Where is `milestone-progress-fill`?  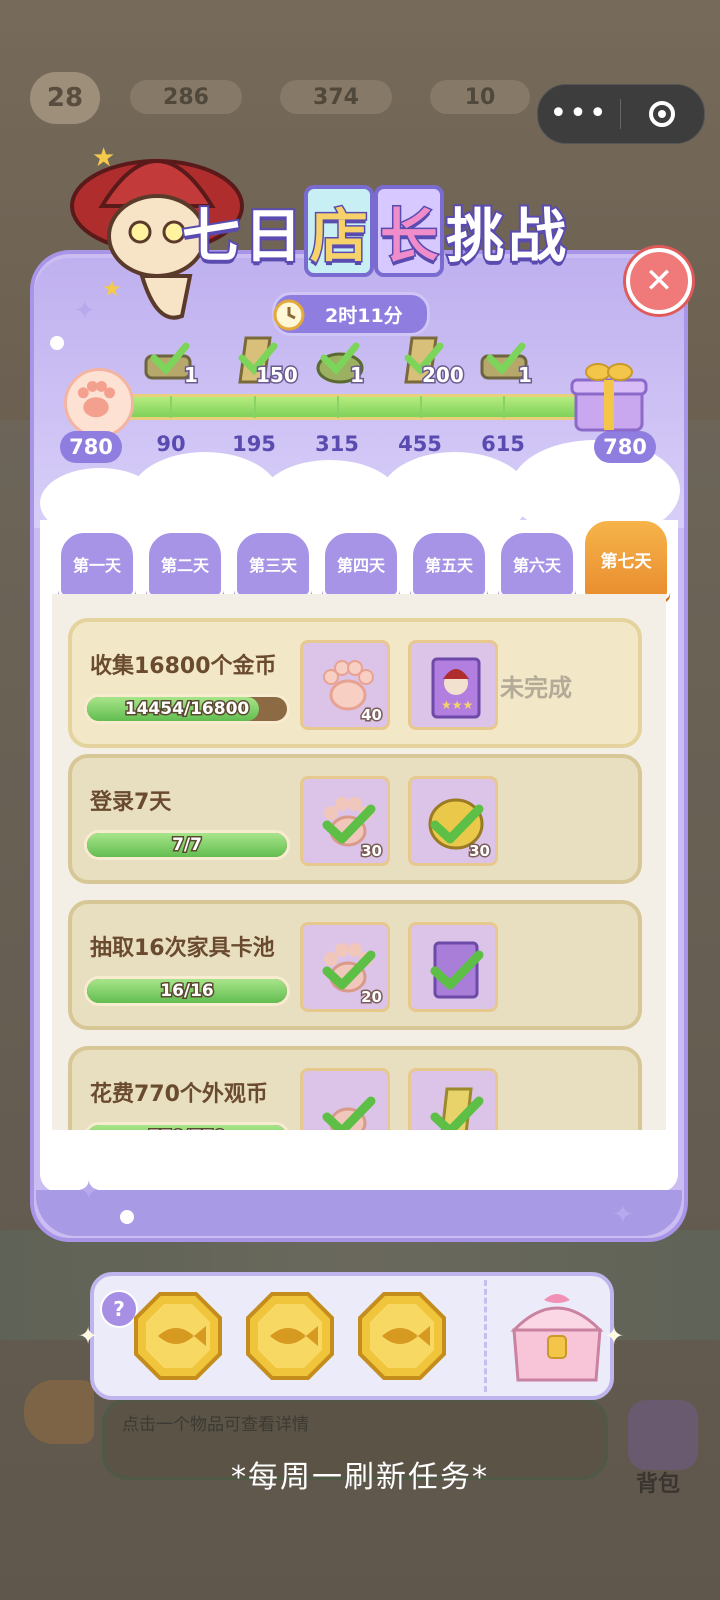
milestone-progress-fill is located at coordinates (358, 407).